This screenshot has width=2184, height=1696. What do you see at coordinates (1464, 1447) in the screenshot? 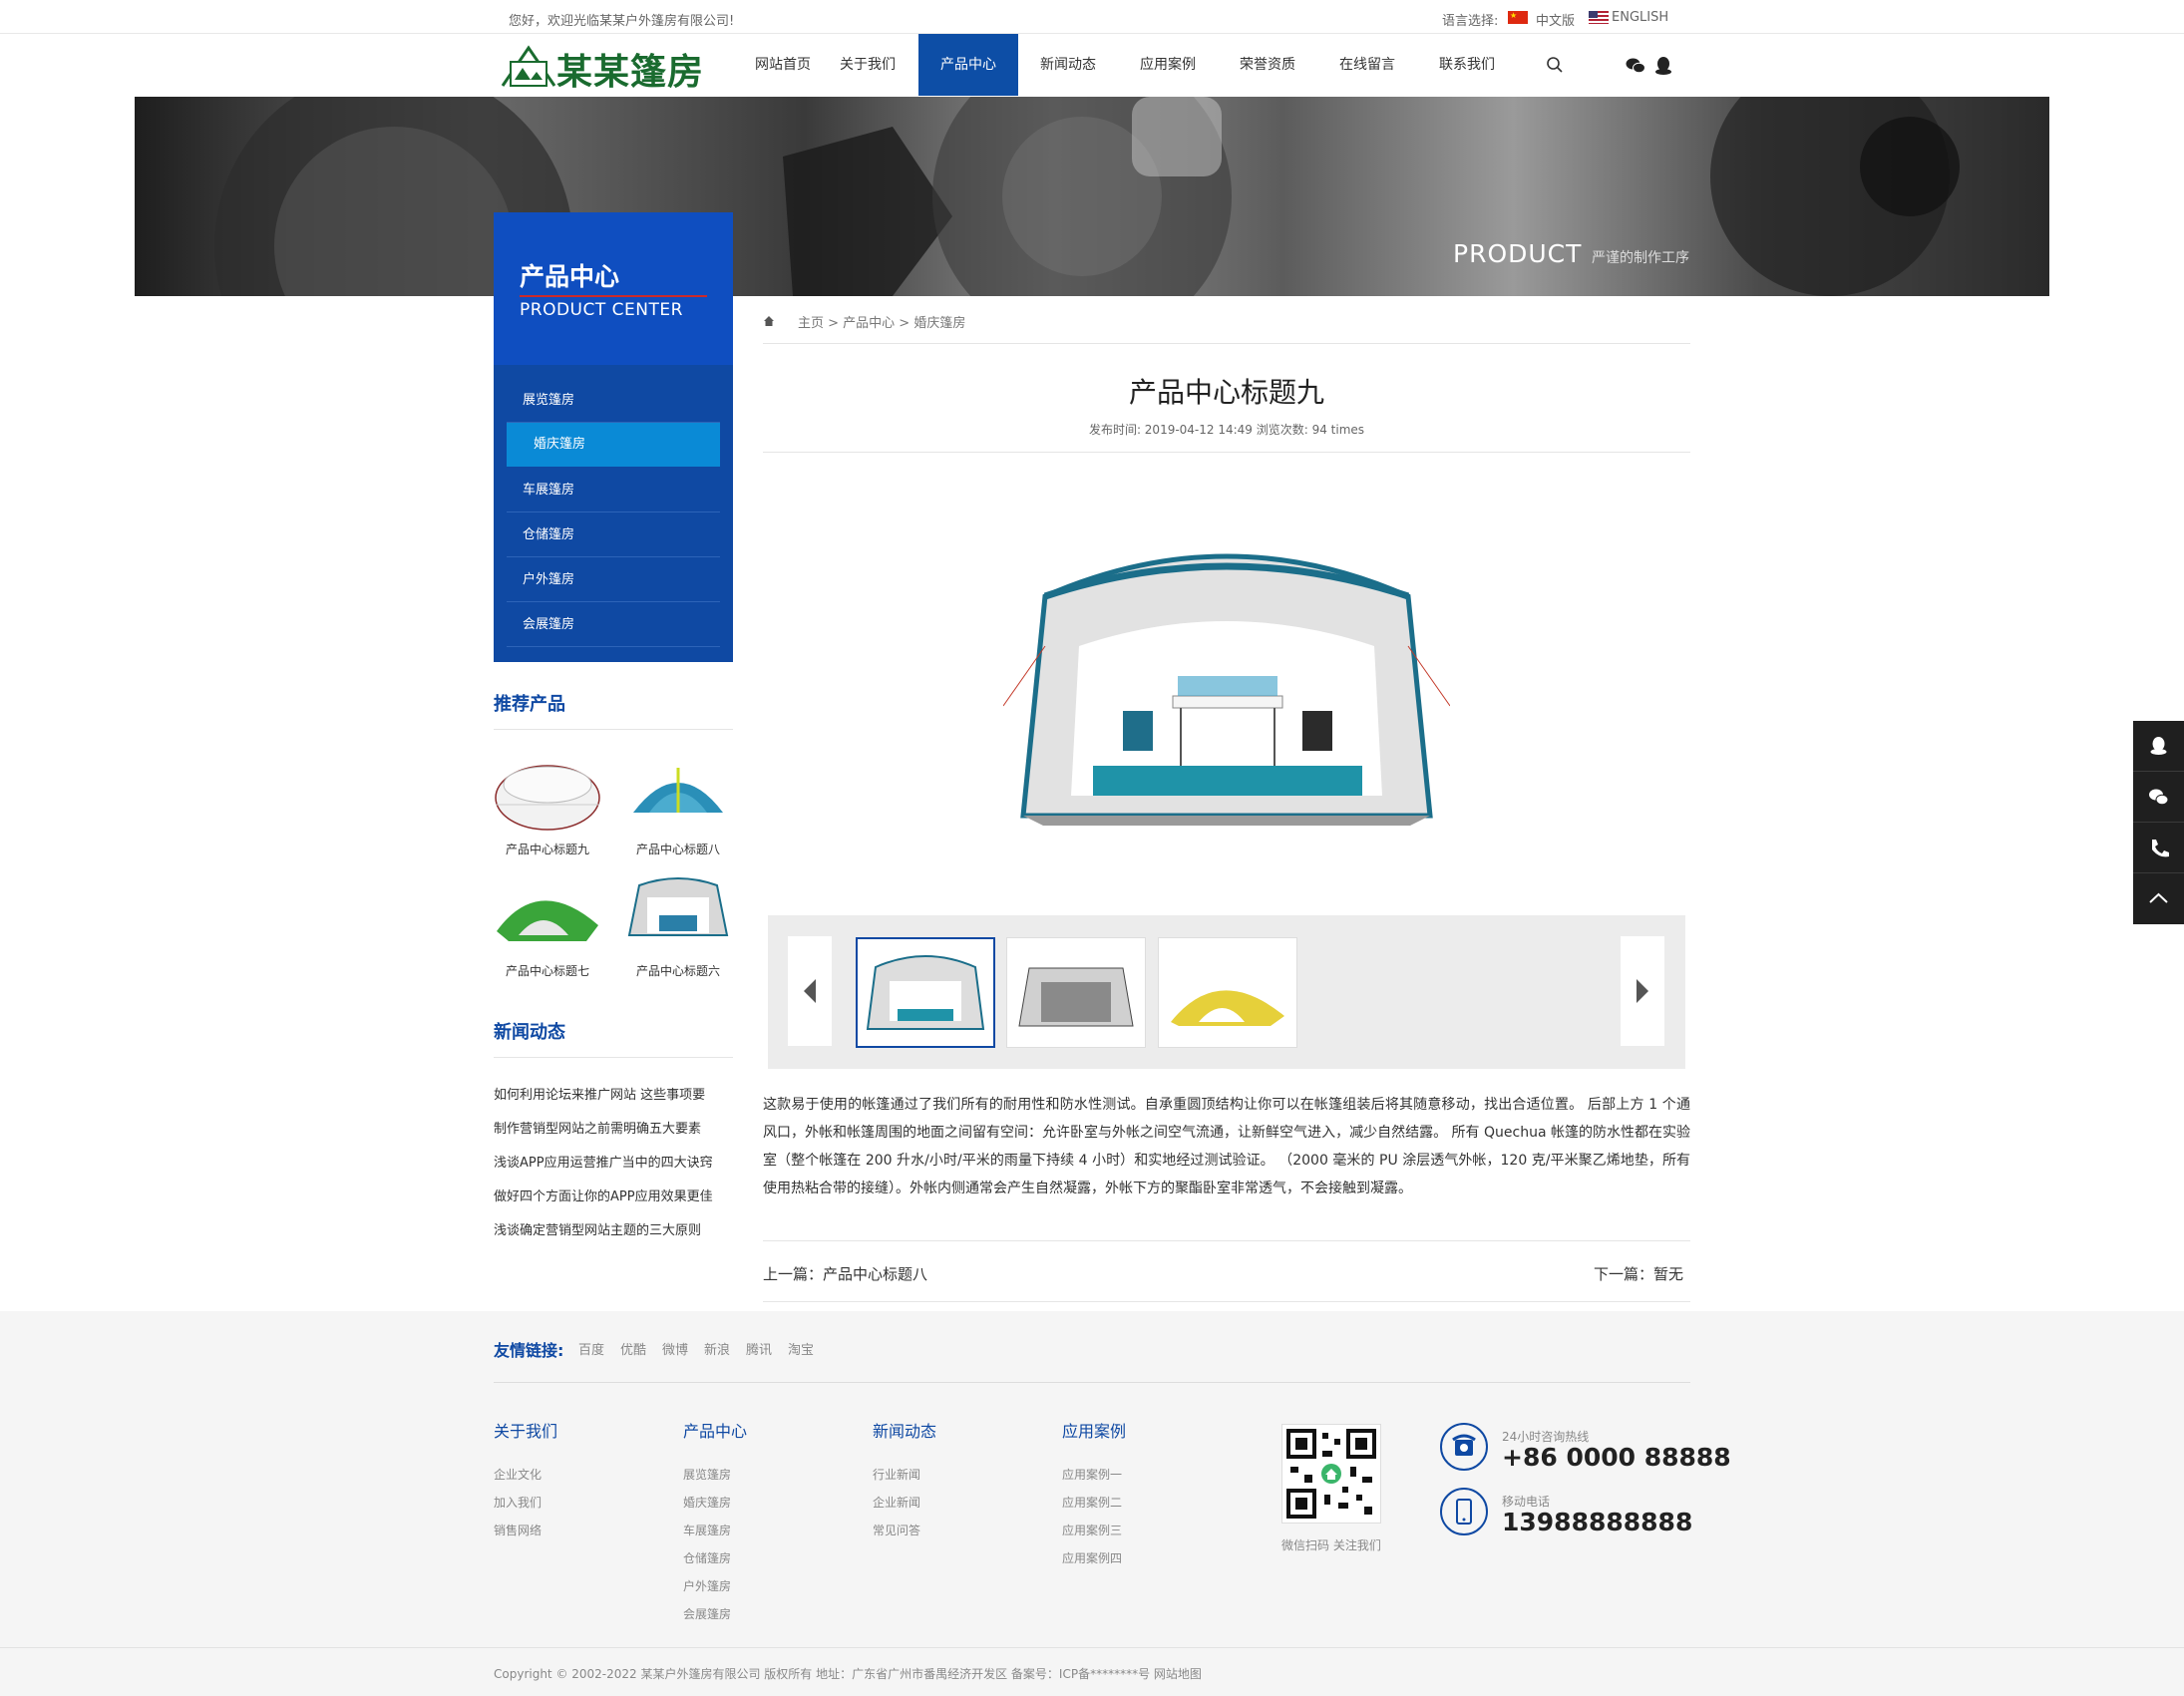
I see `telephone-icon` at bounding box center [1464, 1447].